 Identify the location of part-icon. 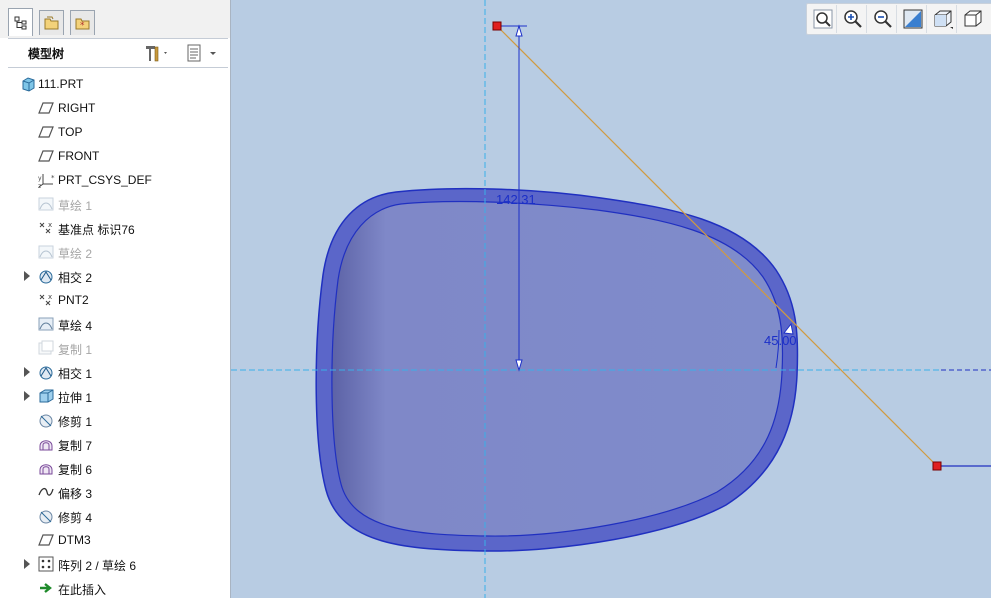
(28, 84).